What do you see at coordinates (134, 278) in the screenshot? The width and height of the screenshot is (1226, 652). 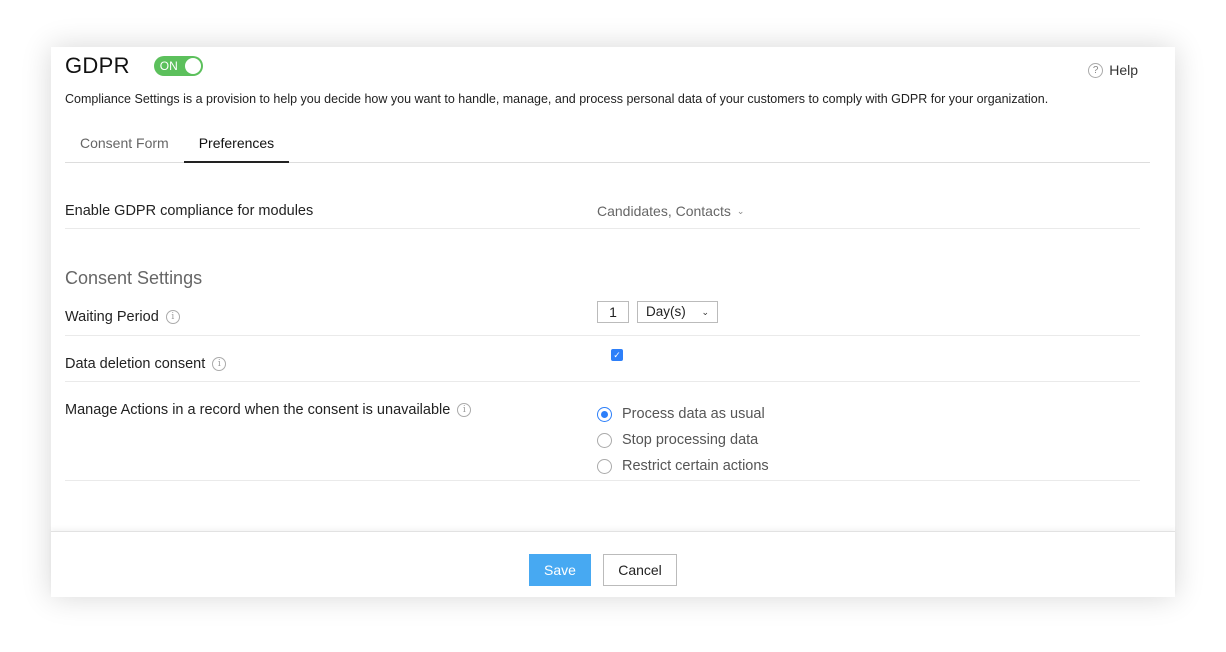 I see `consent-settings-title: Consent Settings` at bounding box center [134, 278].